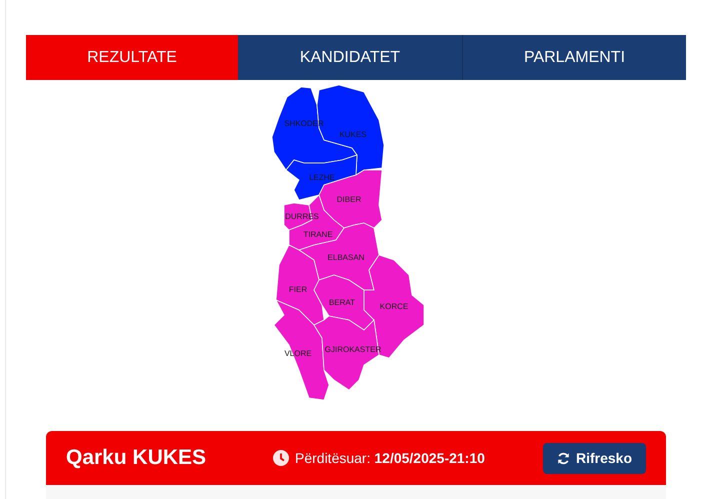 This screenshot has width=704, height=499. What do you see at coordinates (137, 458) in the screenshot?
I see `district-title: Qarku KUKES` at bounding box center [137, 458].